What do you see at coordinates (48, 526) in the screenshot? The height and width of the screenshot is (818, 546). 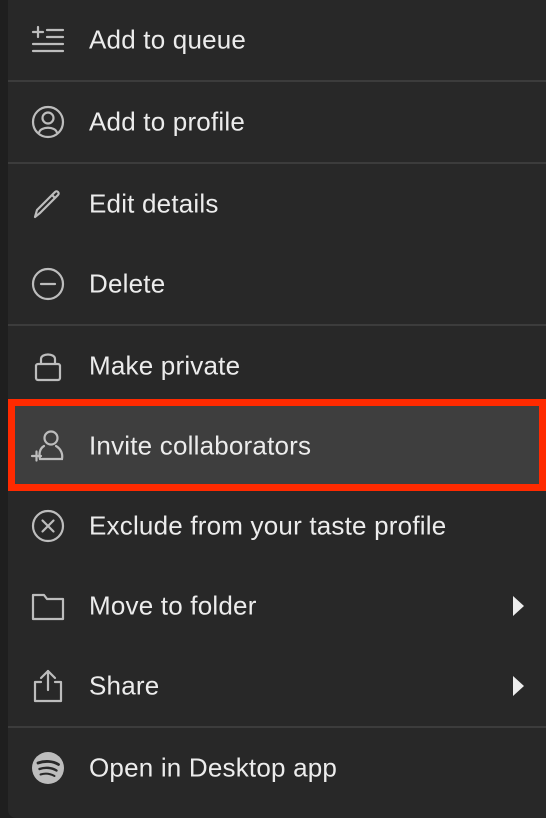 I see `x-circle-icon` at bounding box center [48, 526].